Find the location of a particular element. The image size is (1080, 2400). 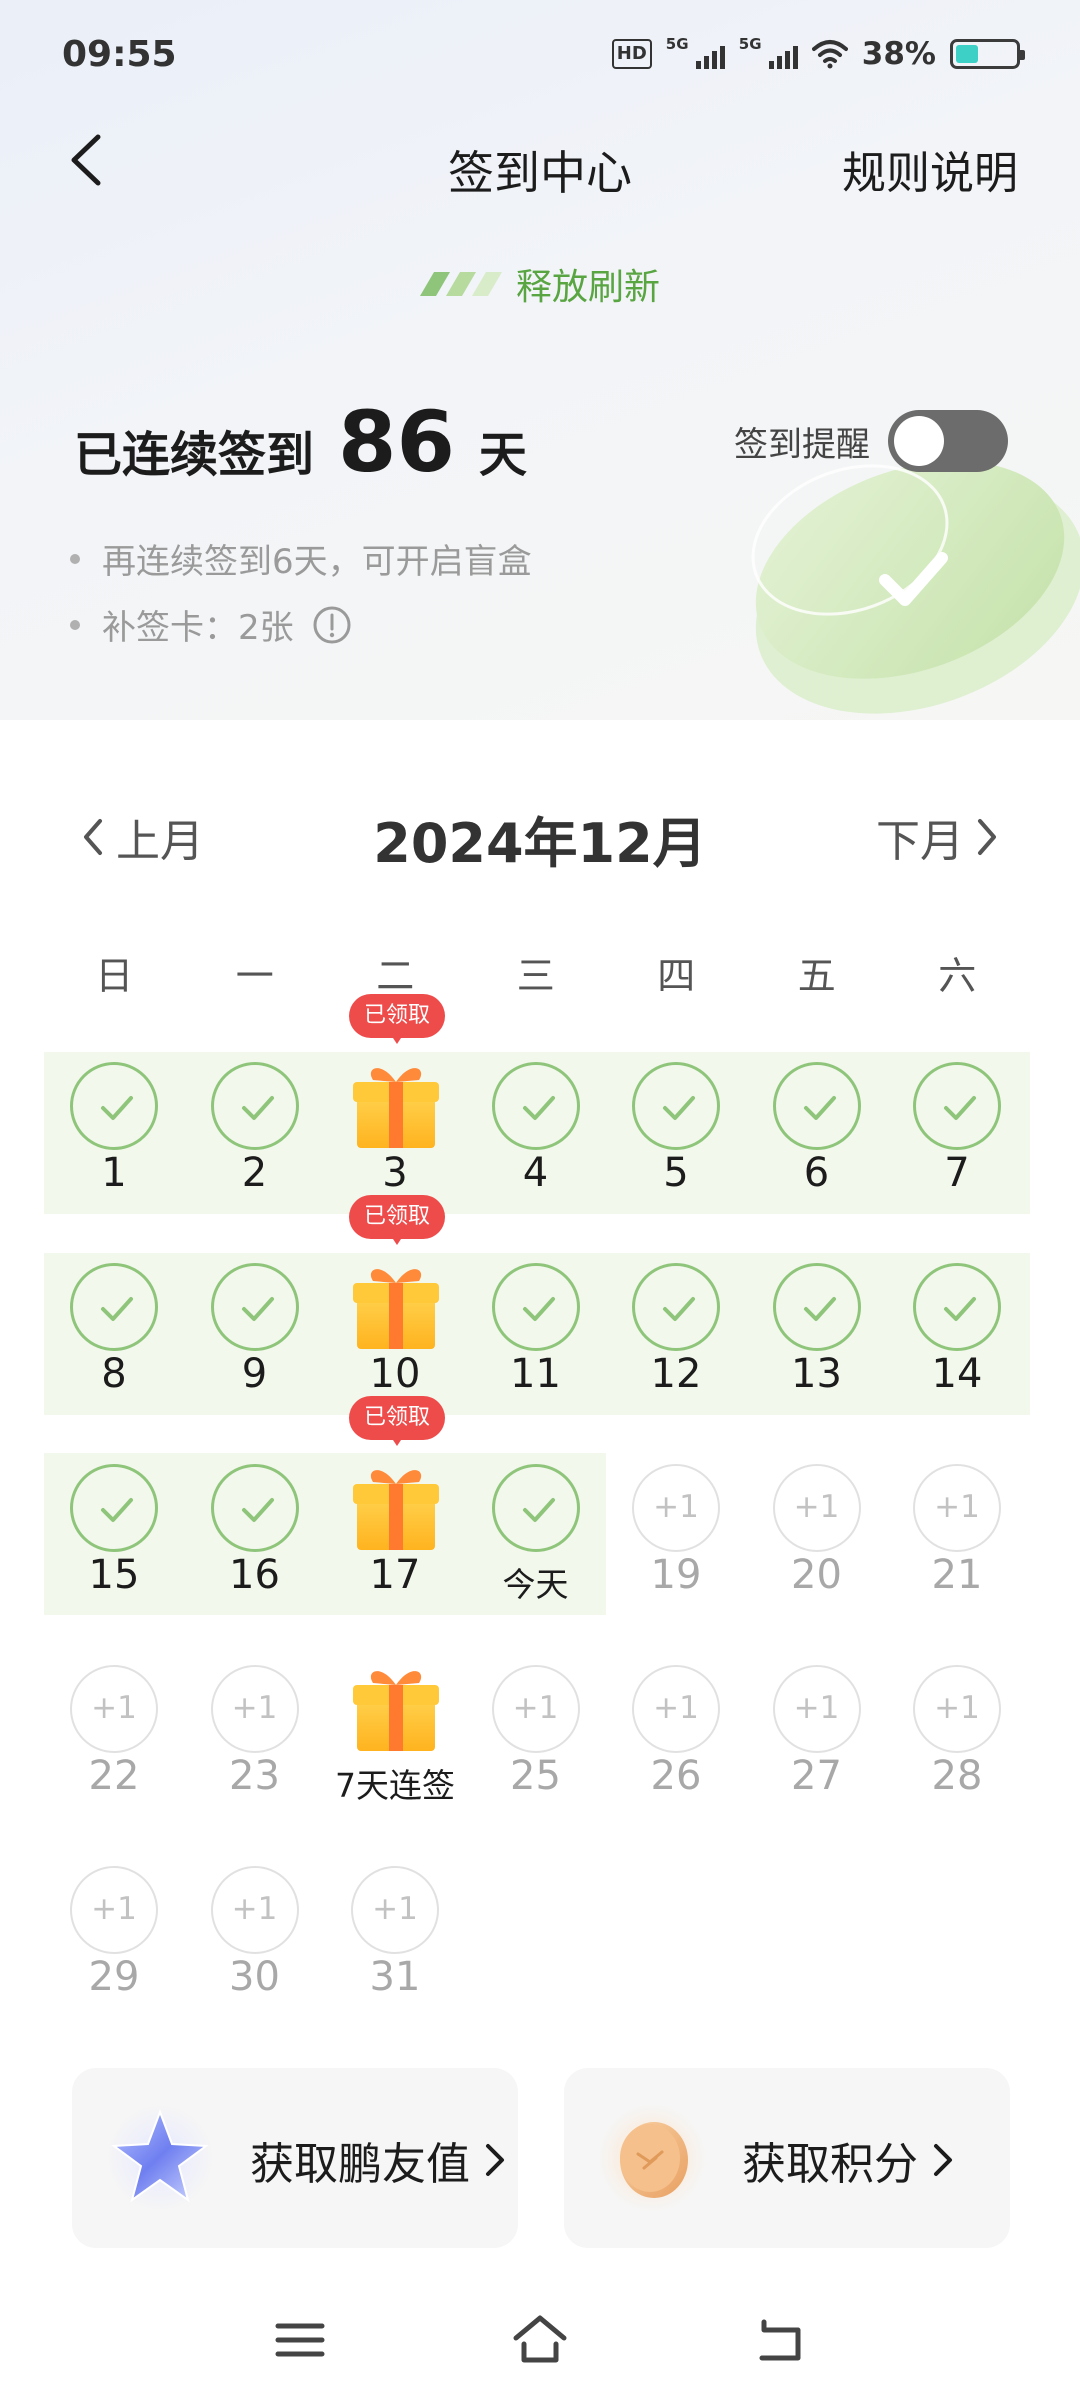

calendar-day: 6 is located at coordinates (817, 1147).